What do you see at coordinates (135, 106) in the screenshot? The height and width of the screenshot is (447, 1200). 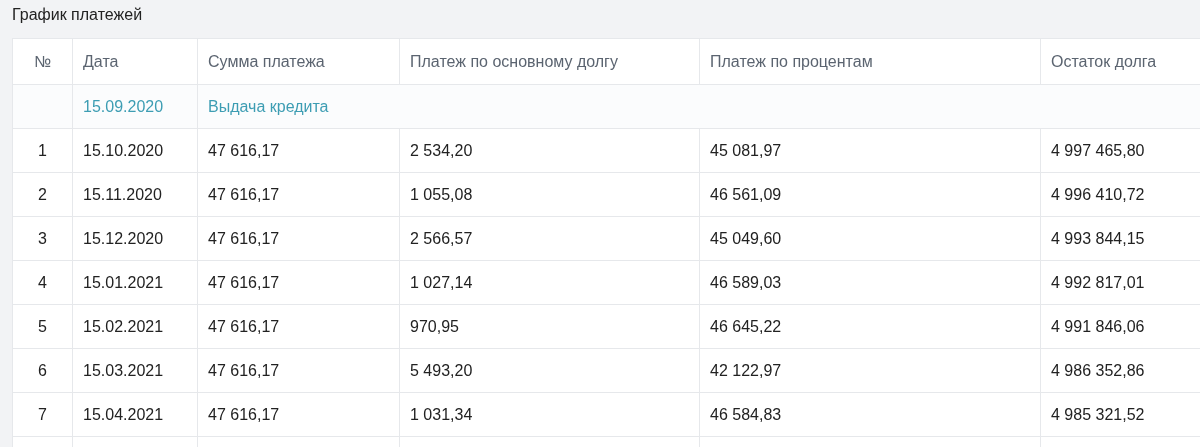 I see `table-cell: 15.09.2020` at bounding box center [135, 106].